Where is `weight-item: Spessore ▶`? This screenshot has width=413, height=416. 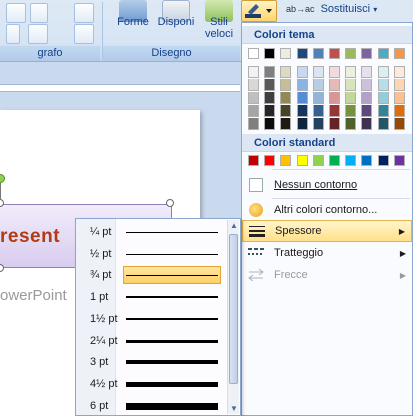 weight-item: Spessore ▶ is located at coordinates (327, 231).